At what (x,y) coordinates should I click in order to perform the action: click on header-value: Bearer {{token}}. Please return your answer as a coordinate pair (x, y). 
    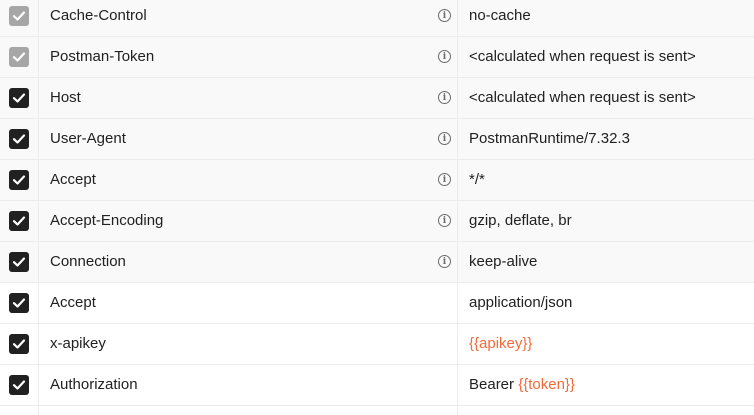
    Looking at the image, I should click on (522, 385).